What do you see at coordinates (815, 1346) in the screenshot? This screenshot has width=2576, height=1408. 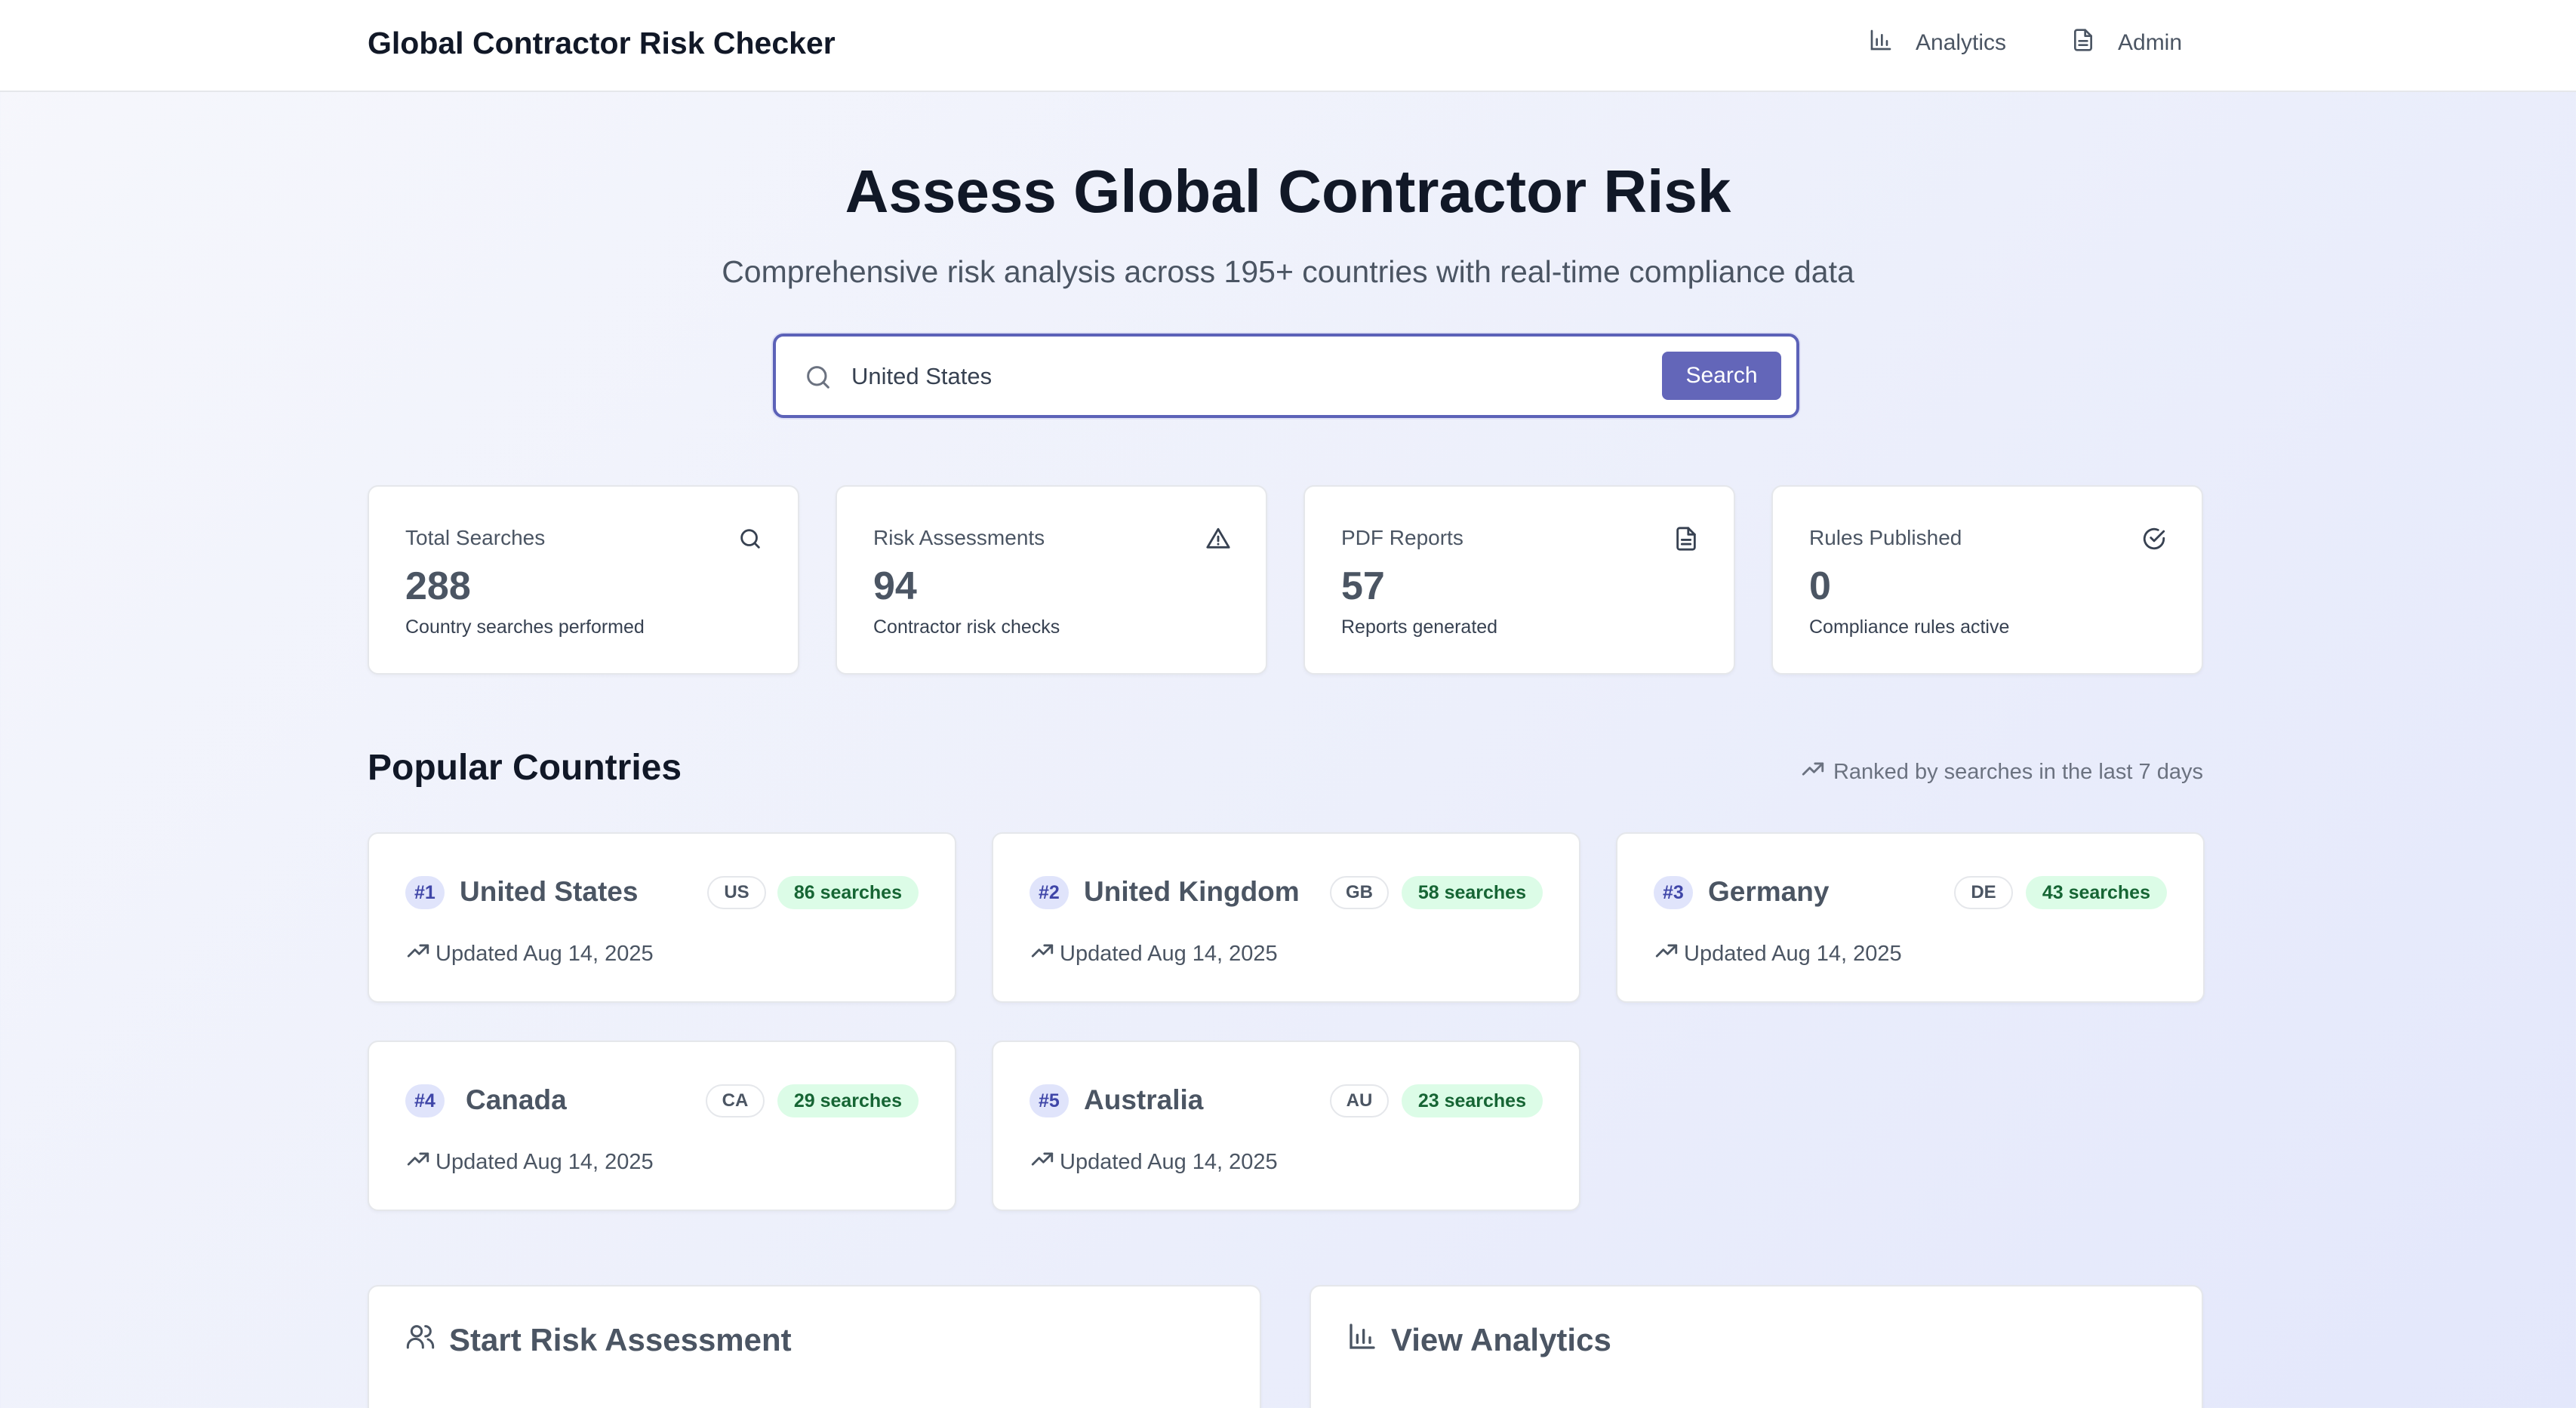 I see `start-risk-assessment-card: Start Risk Assessment` at bounding box center [815, 1346].